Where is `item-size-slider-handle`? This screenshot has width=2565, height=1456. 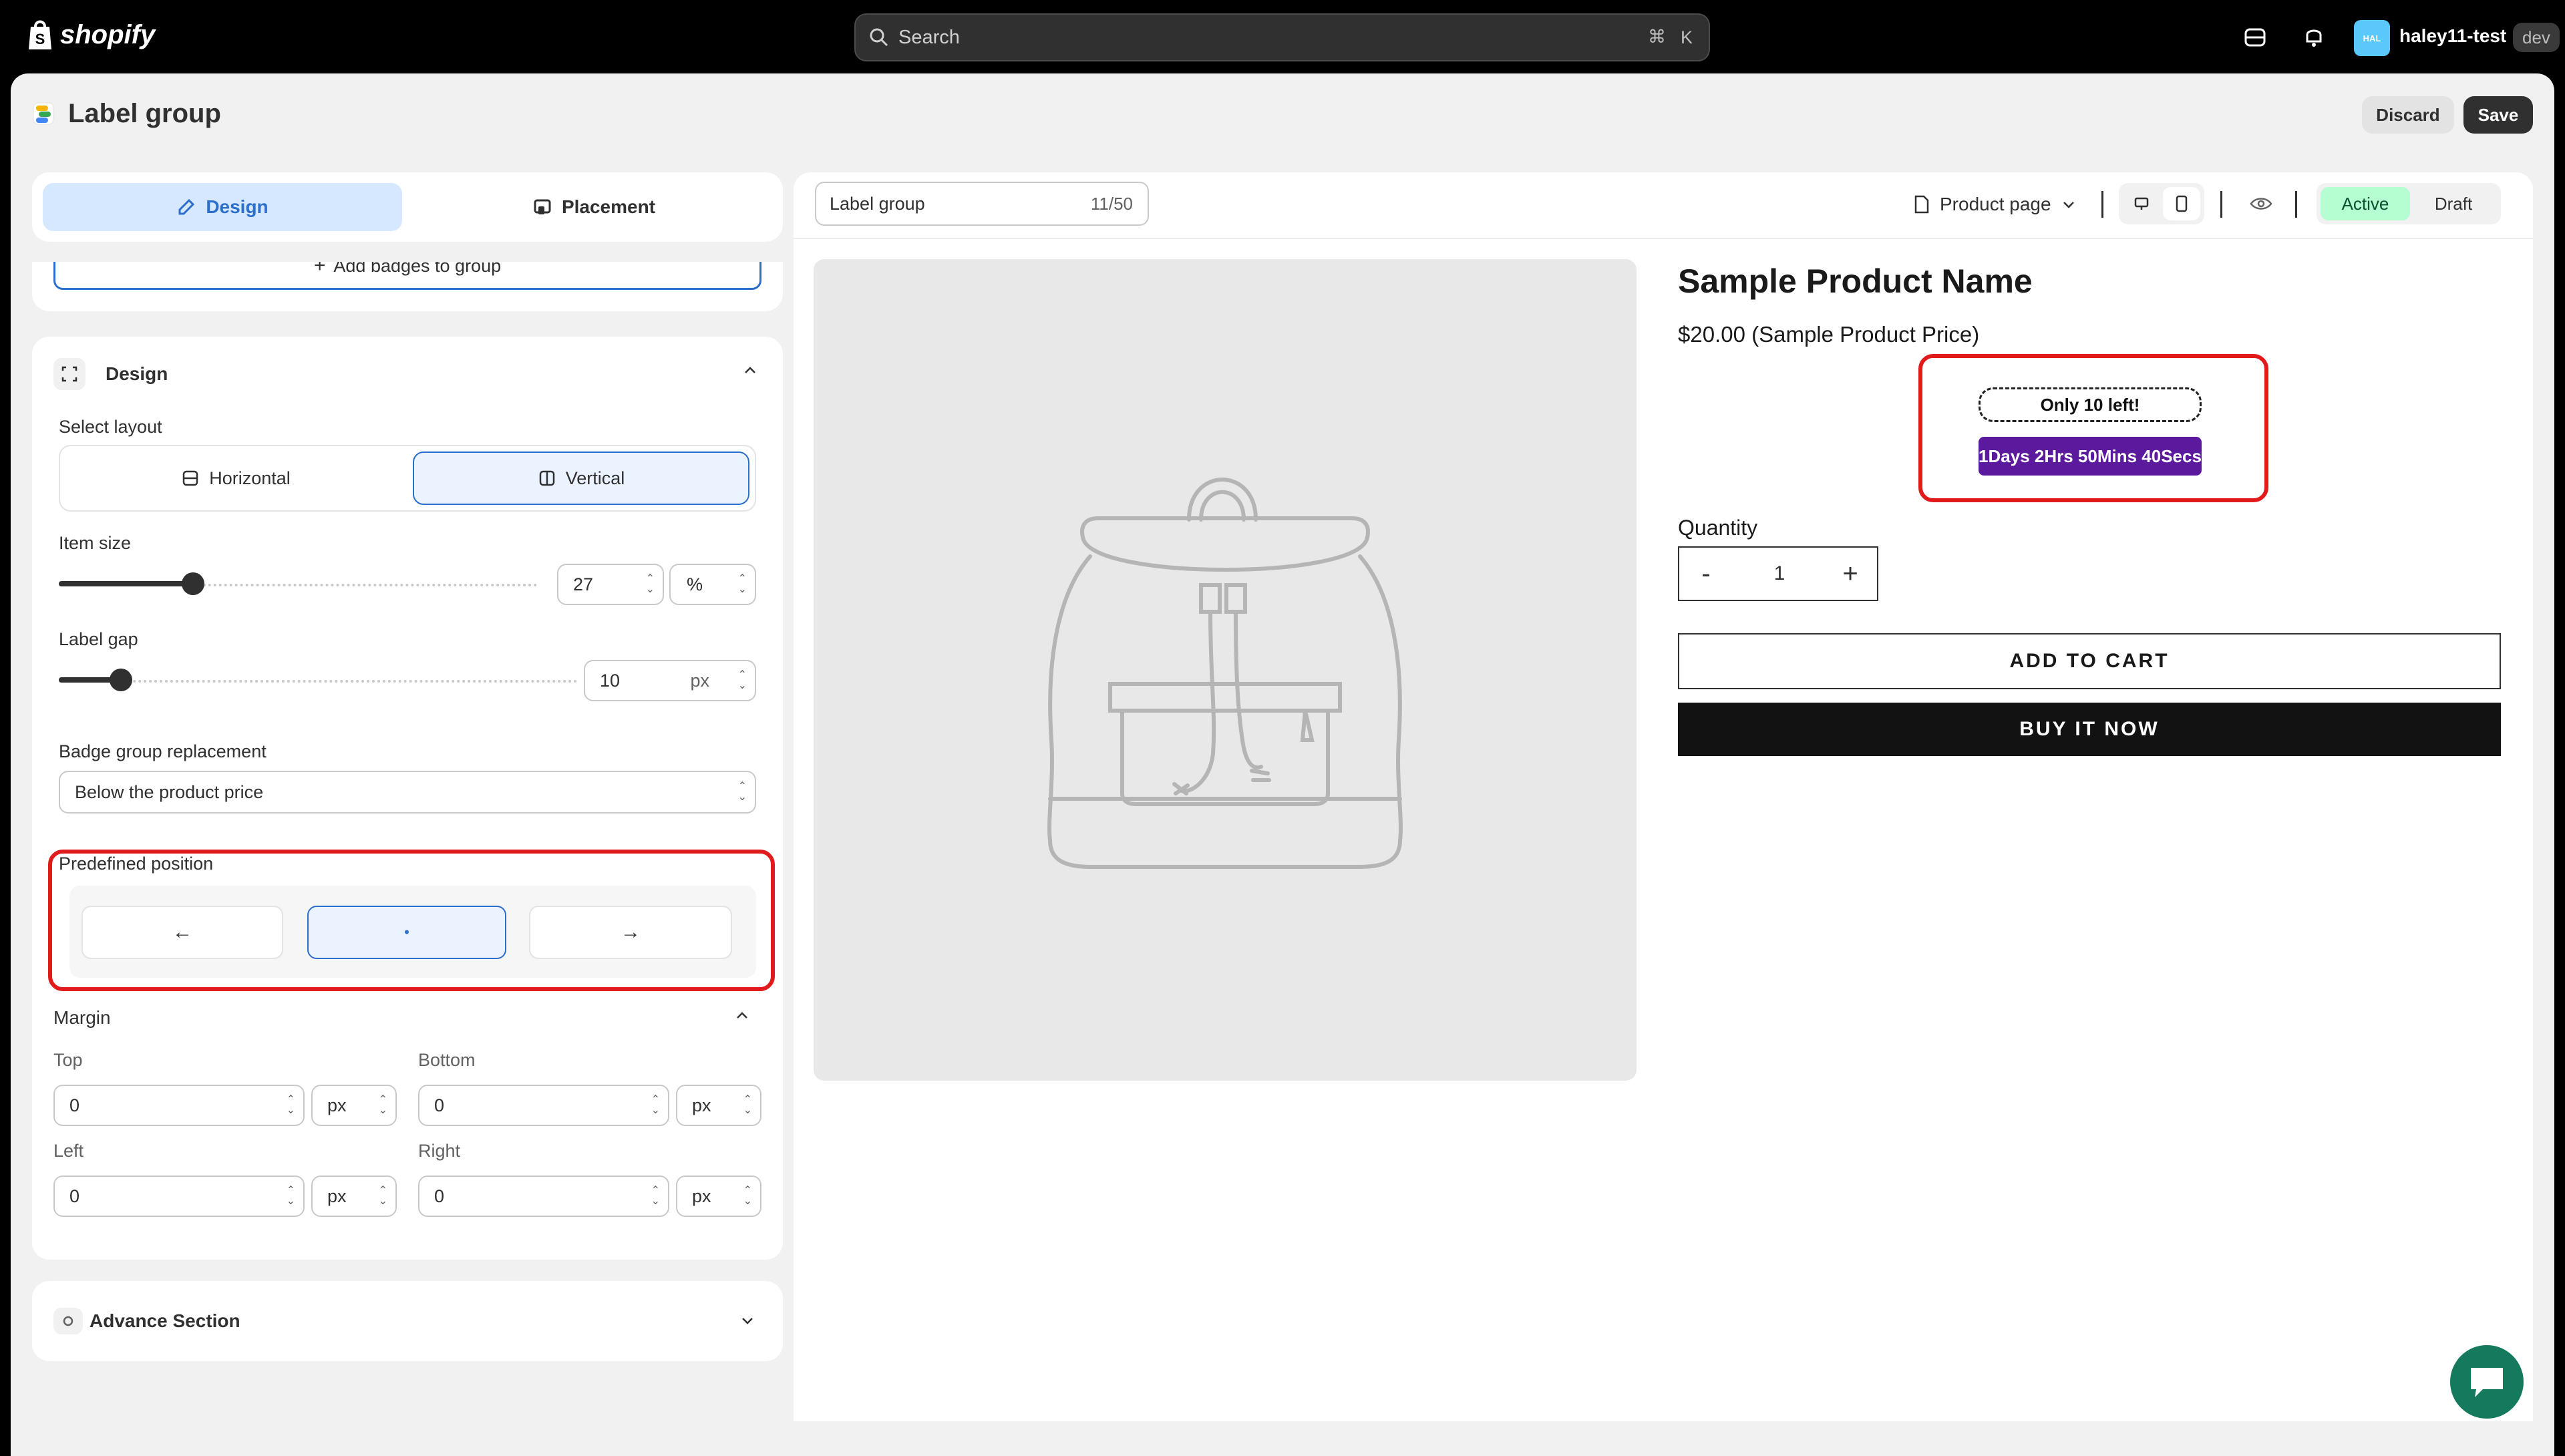 item-size-slider-handle is located at coordinates (193, 583).